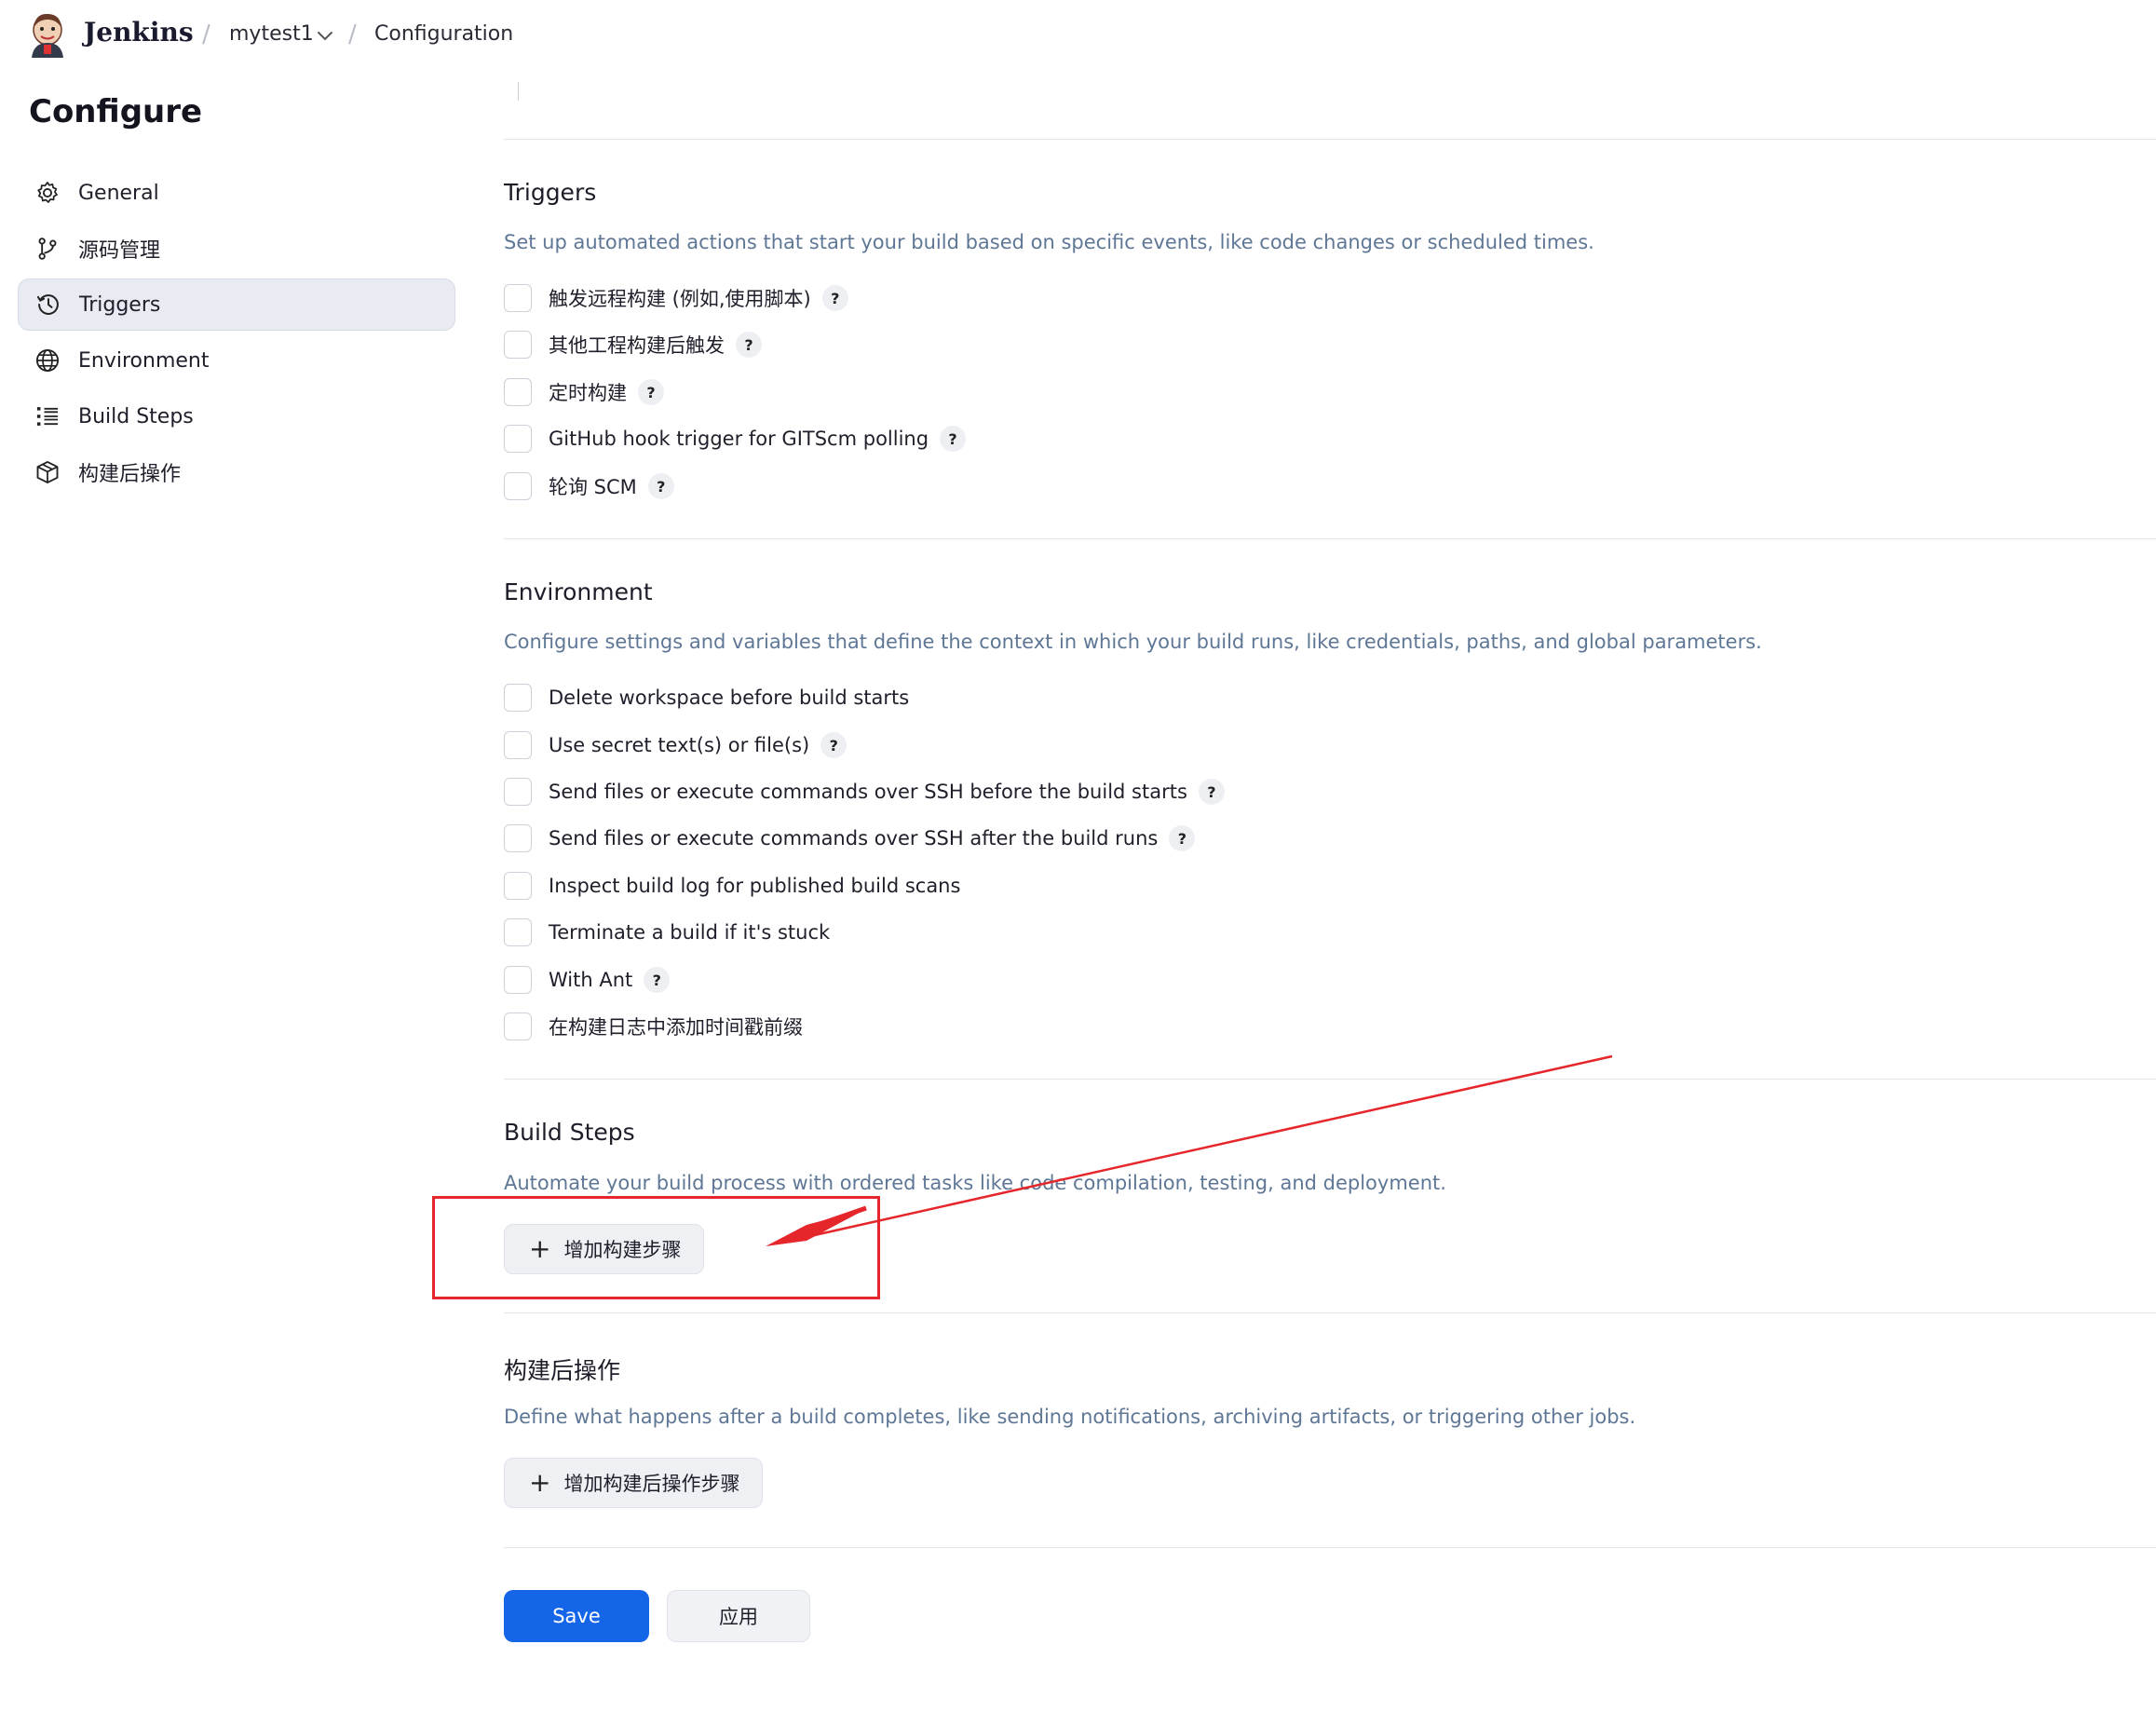  Describe the element at coordinates (47, 472) in the screenshot. I see `package-icon` at that location.